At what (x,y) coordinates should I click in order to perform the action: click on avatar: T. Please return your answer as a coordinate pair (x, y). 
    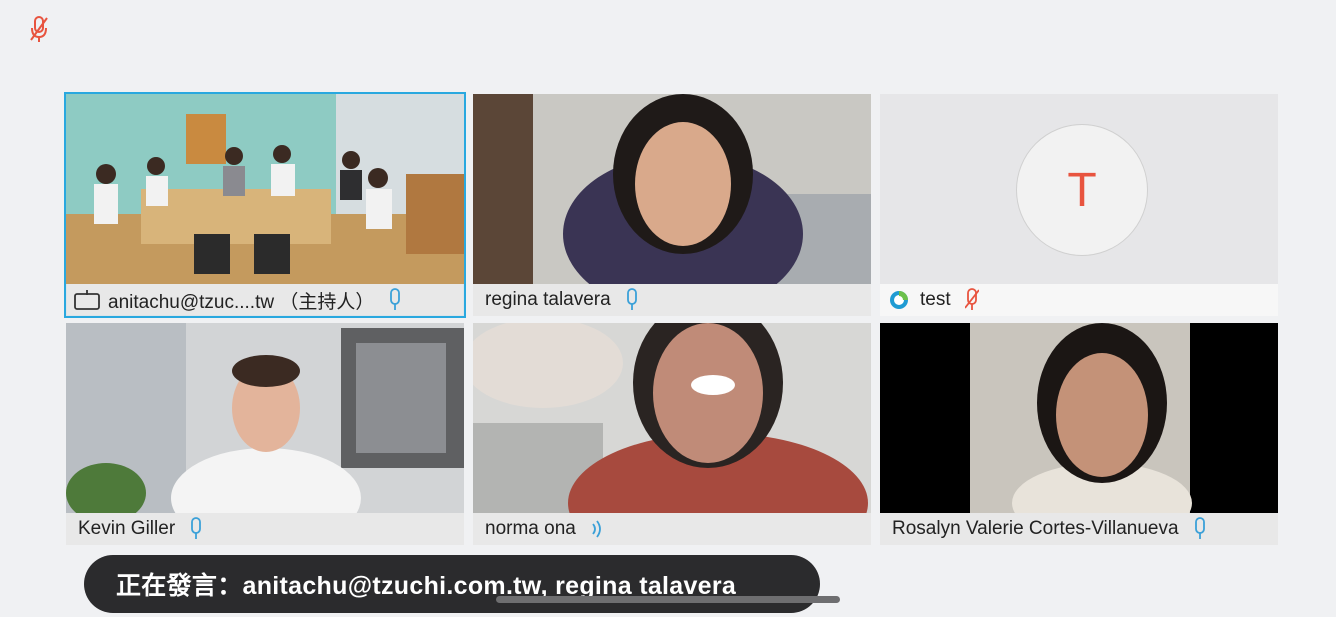
    Looking at the image, I should click on (1082, 190).